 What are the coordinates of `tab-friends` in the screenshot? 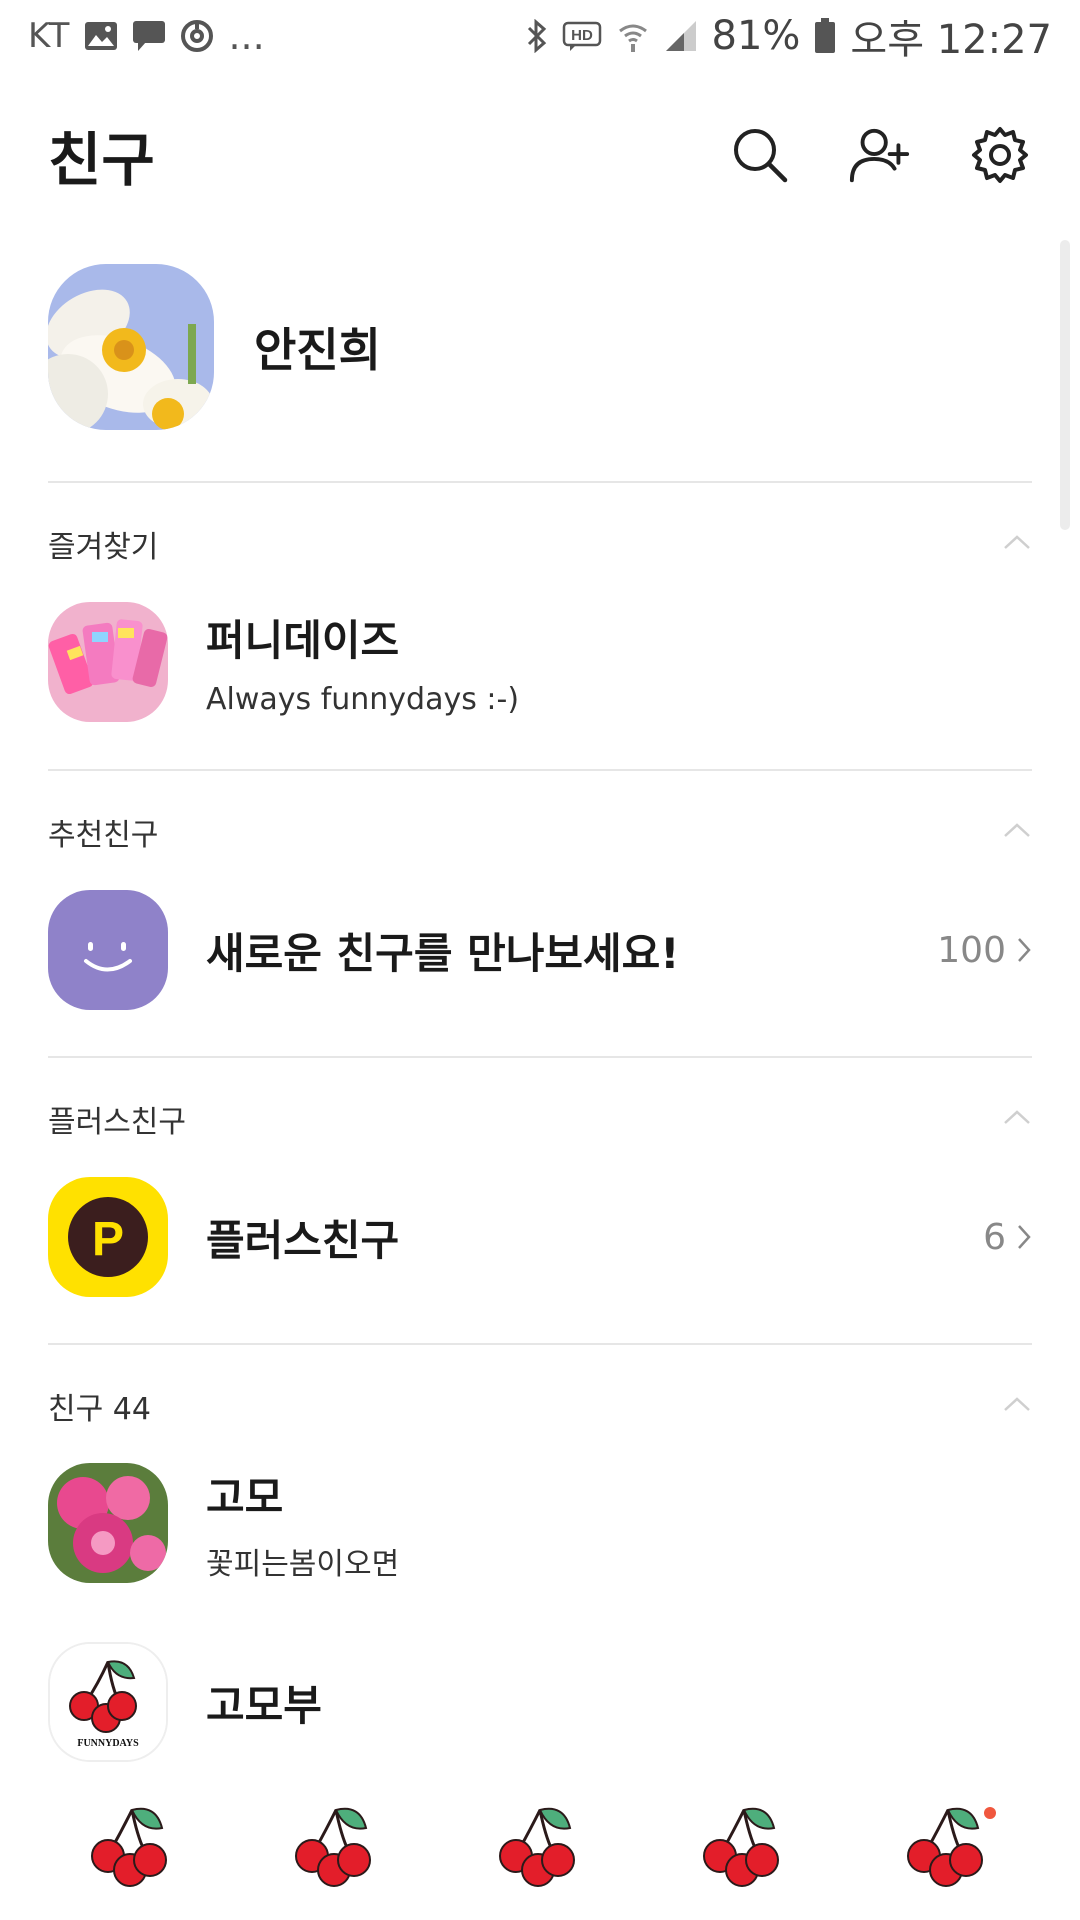 It's located at (132, 1845).